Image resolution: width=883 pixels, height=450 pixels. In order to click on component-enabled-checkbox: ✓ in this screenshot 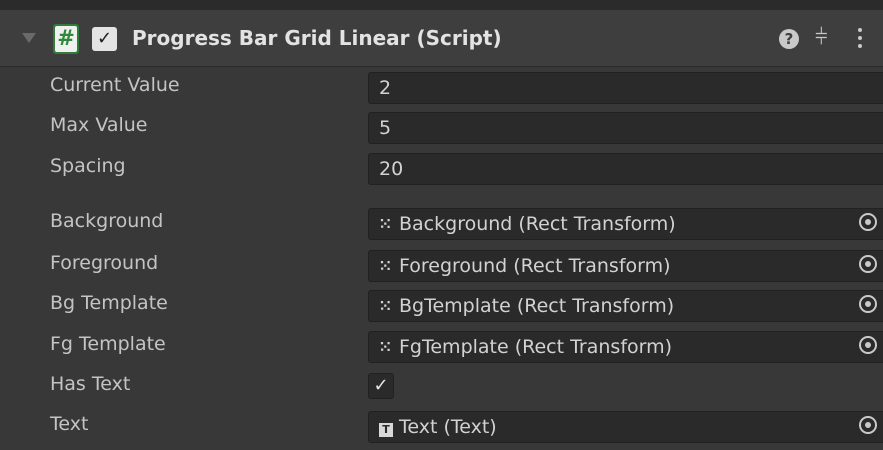, I will do `click(104, 39)`.